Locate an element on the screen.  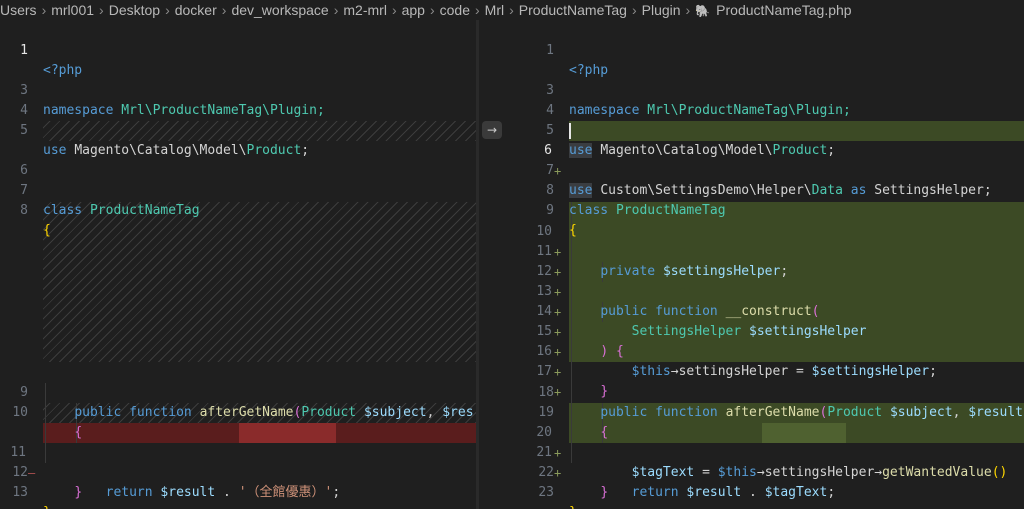
code-line: 8 { is located at coordinates (238, 209).